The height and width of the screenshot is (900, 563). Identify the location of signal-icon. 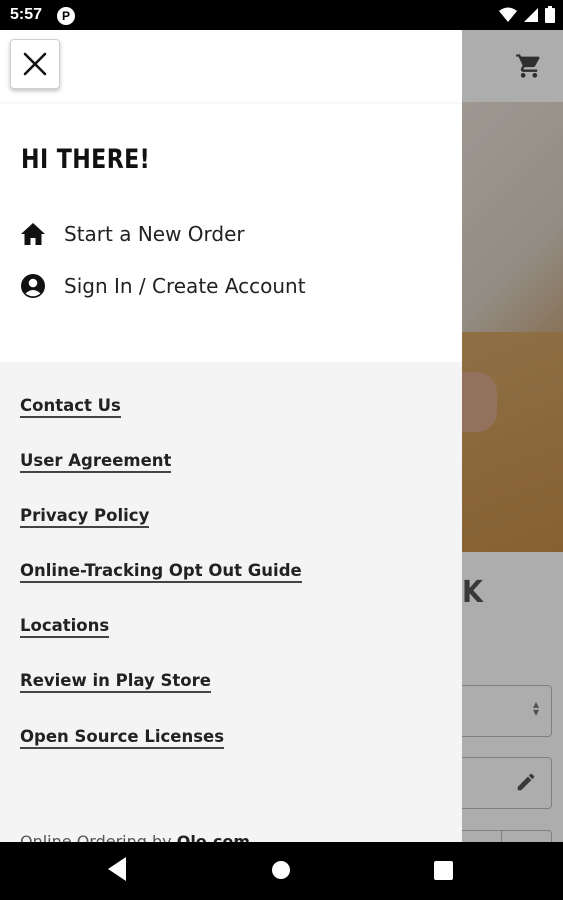
(531, 14).